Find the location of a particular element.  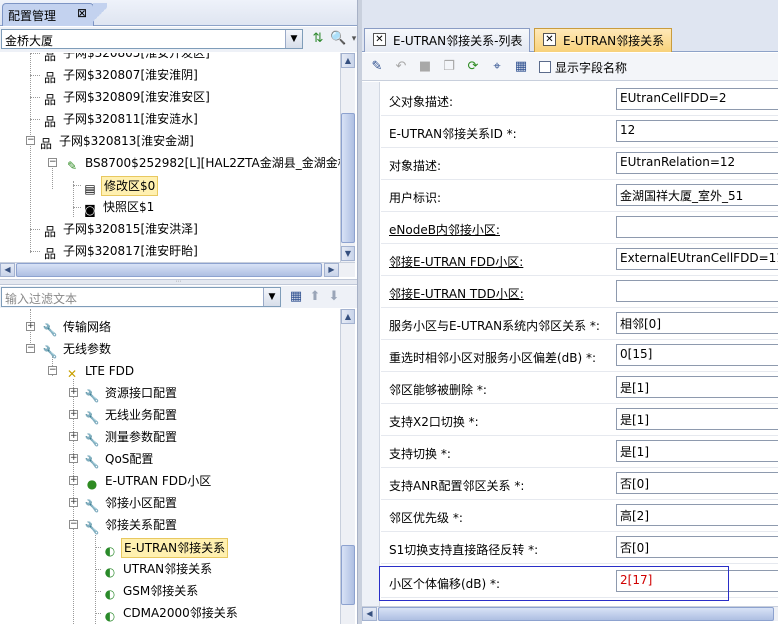

tree-node-modify-area: ▤ 修改区$0 is located at coordinates (116, 186).